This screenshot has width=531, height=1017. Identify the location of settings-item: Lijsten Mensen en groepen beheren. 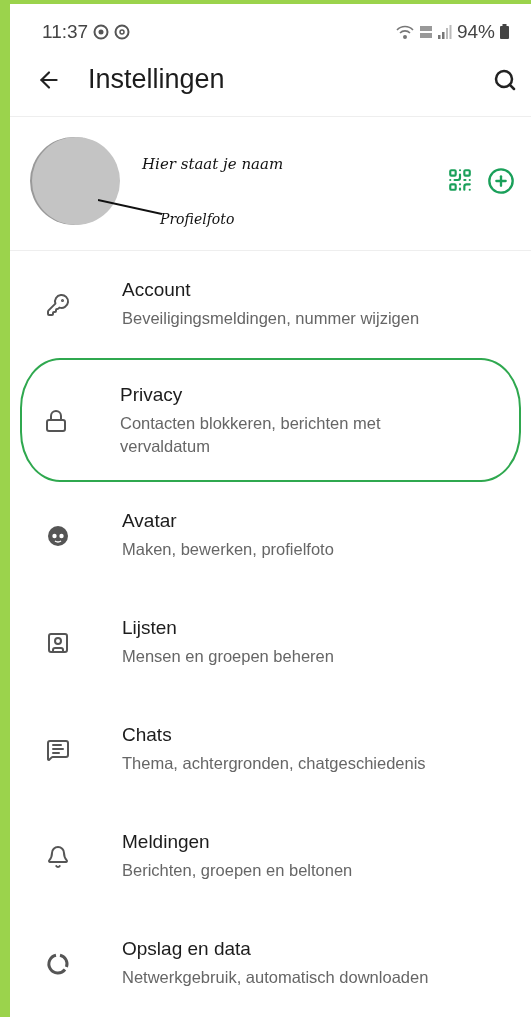
(270, 642).